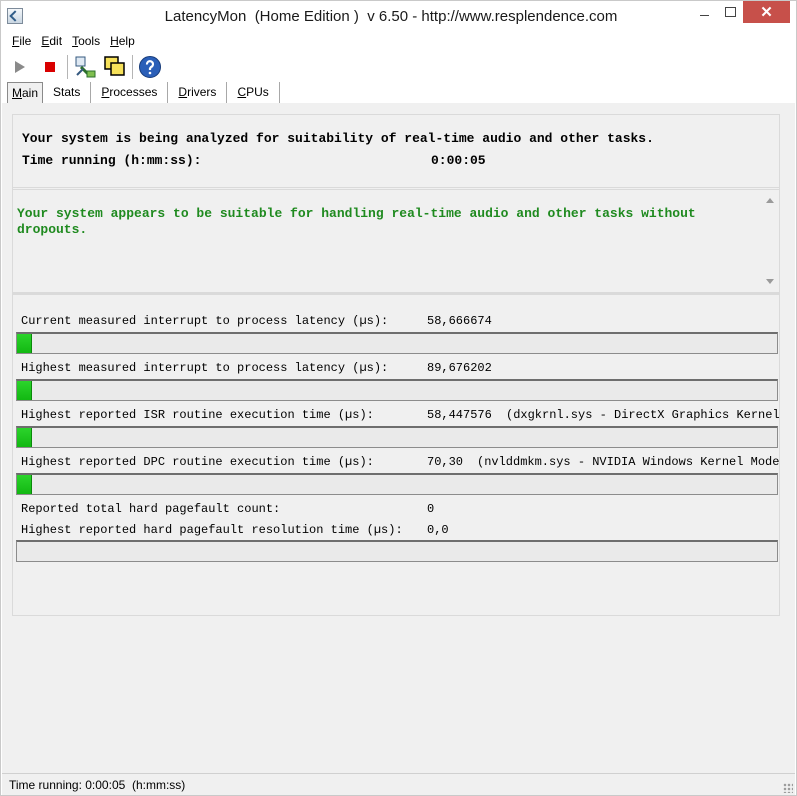 Image resolution: width=797 pixels, height=796 pixels. I want to click on tab-stats-label: Stats, so click(67, 92).